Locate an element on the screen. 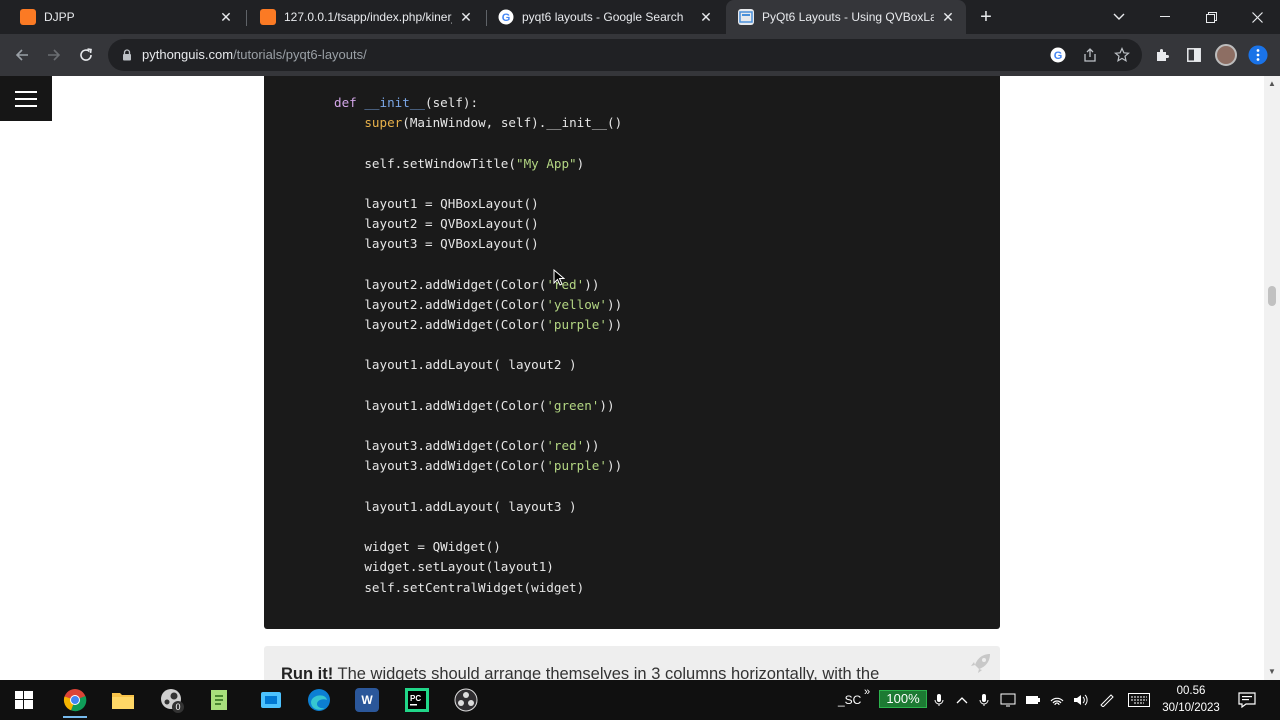 This screenshot has width=1280, height=720. mouse-cursor-icon is located at coordinates (559, 277).